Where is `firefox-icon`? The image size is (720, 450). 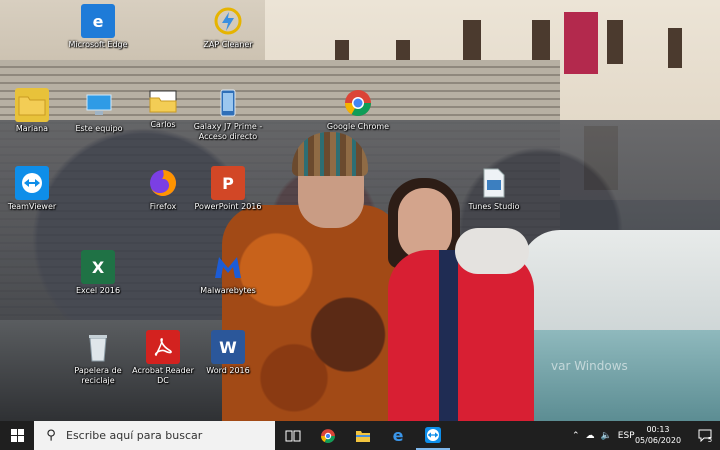
firefox-icon is located at coordinates (163, 183).